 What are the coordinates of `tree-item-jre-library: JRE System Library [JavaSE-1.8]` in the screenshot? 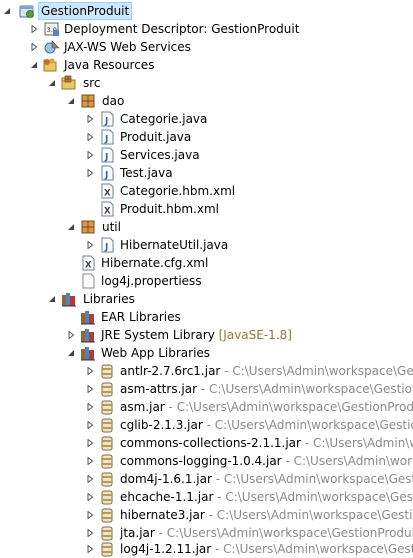 It's located at (206, 335).